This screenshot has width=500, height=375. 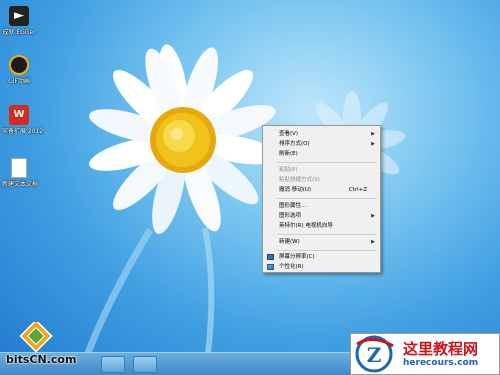 What do you see at coordinates (321, 216) in the screenshot?
I see `menu-item-graphics-options: 图形选项 ▶` at bounding box center [321, 216].